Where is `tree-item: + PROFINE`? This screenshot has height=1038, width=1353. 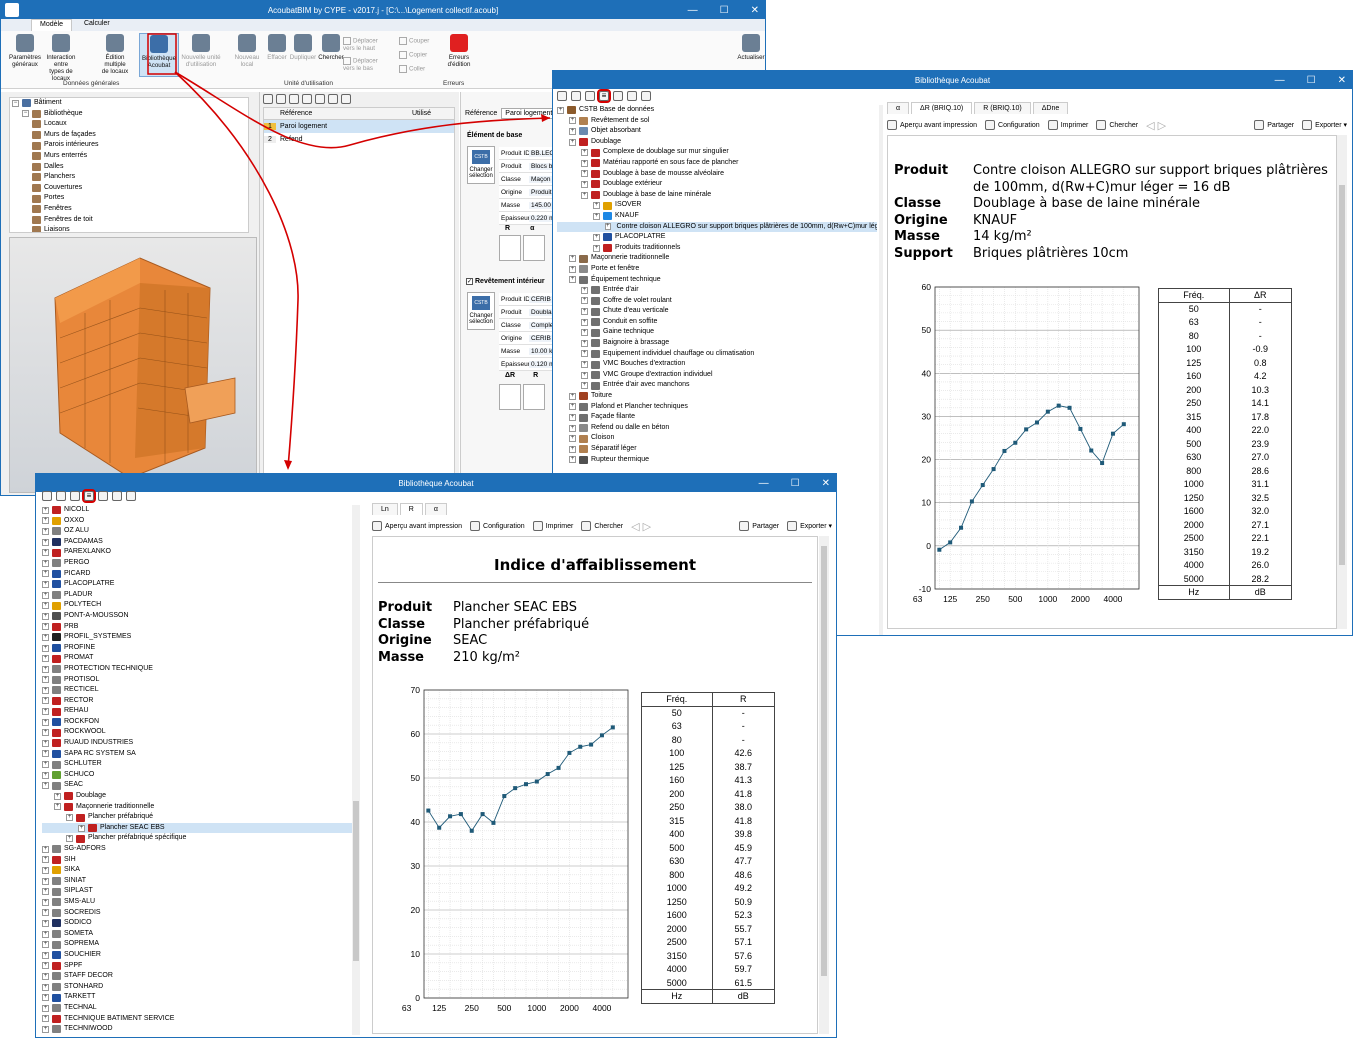 tree-item: + PROFINE is located at coordinates (197, 648).